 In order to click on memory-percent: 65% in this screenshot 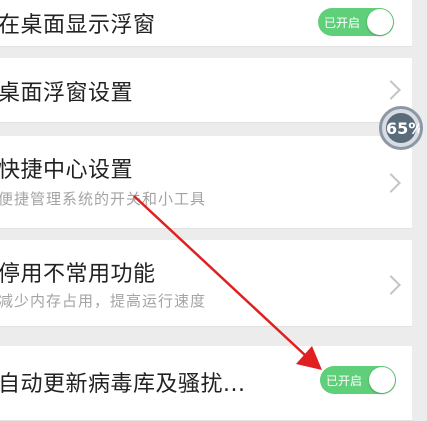, I will do `click(404, 128)`.